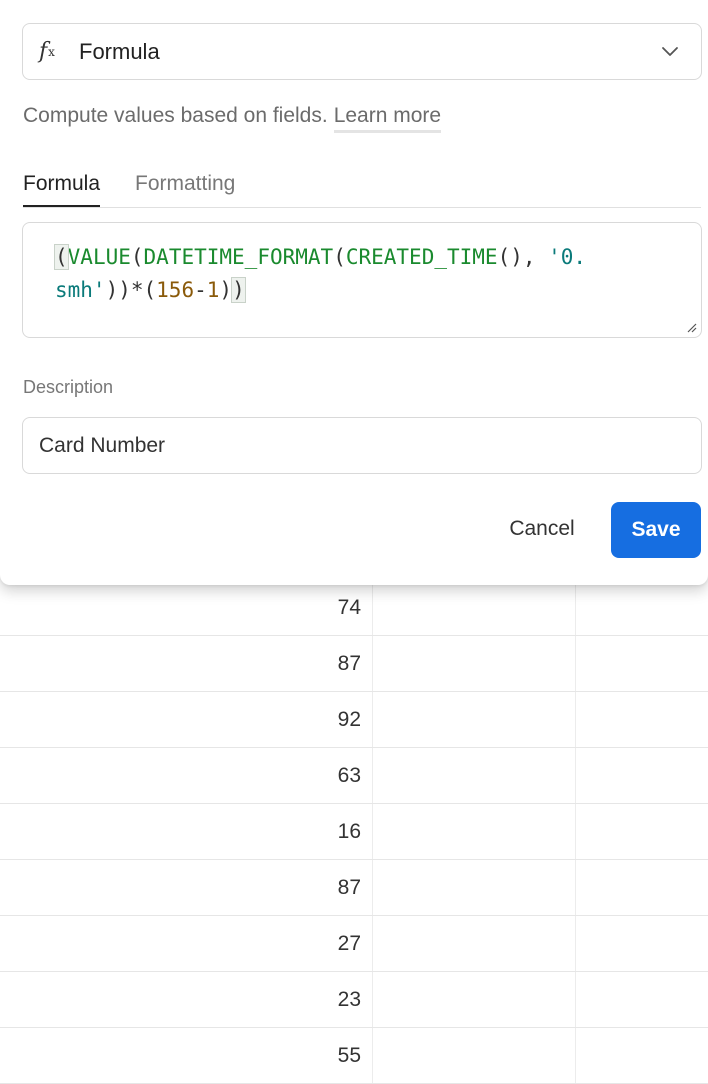 Image resolution: width=708 pixels, height=1084 pixels. I want to click on cancel-button: Cancel, so click(542, 529).